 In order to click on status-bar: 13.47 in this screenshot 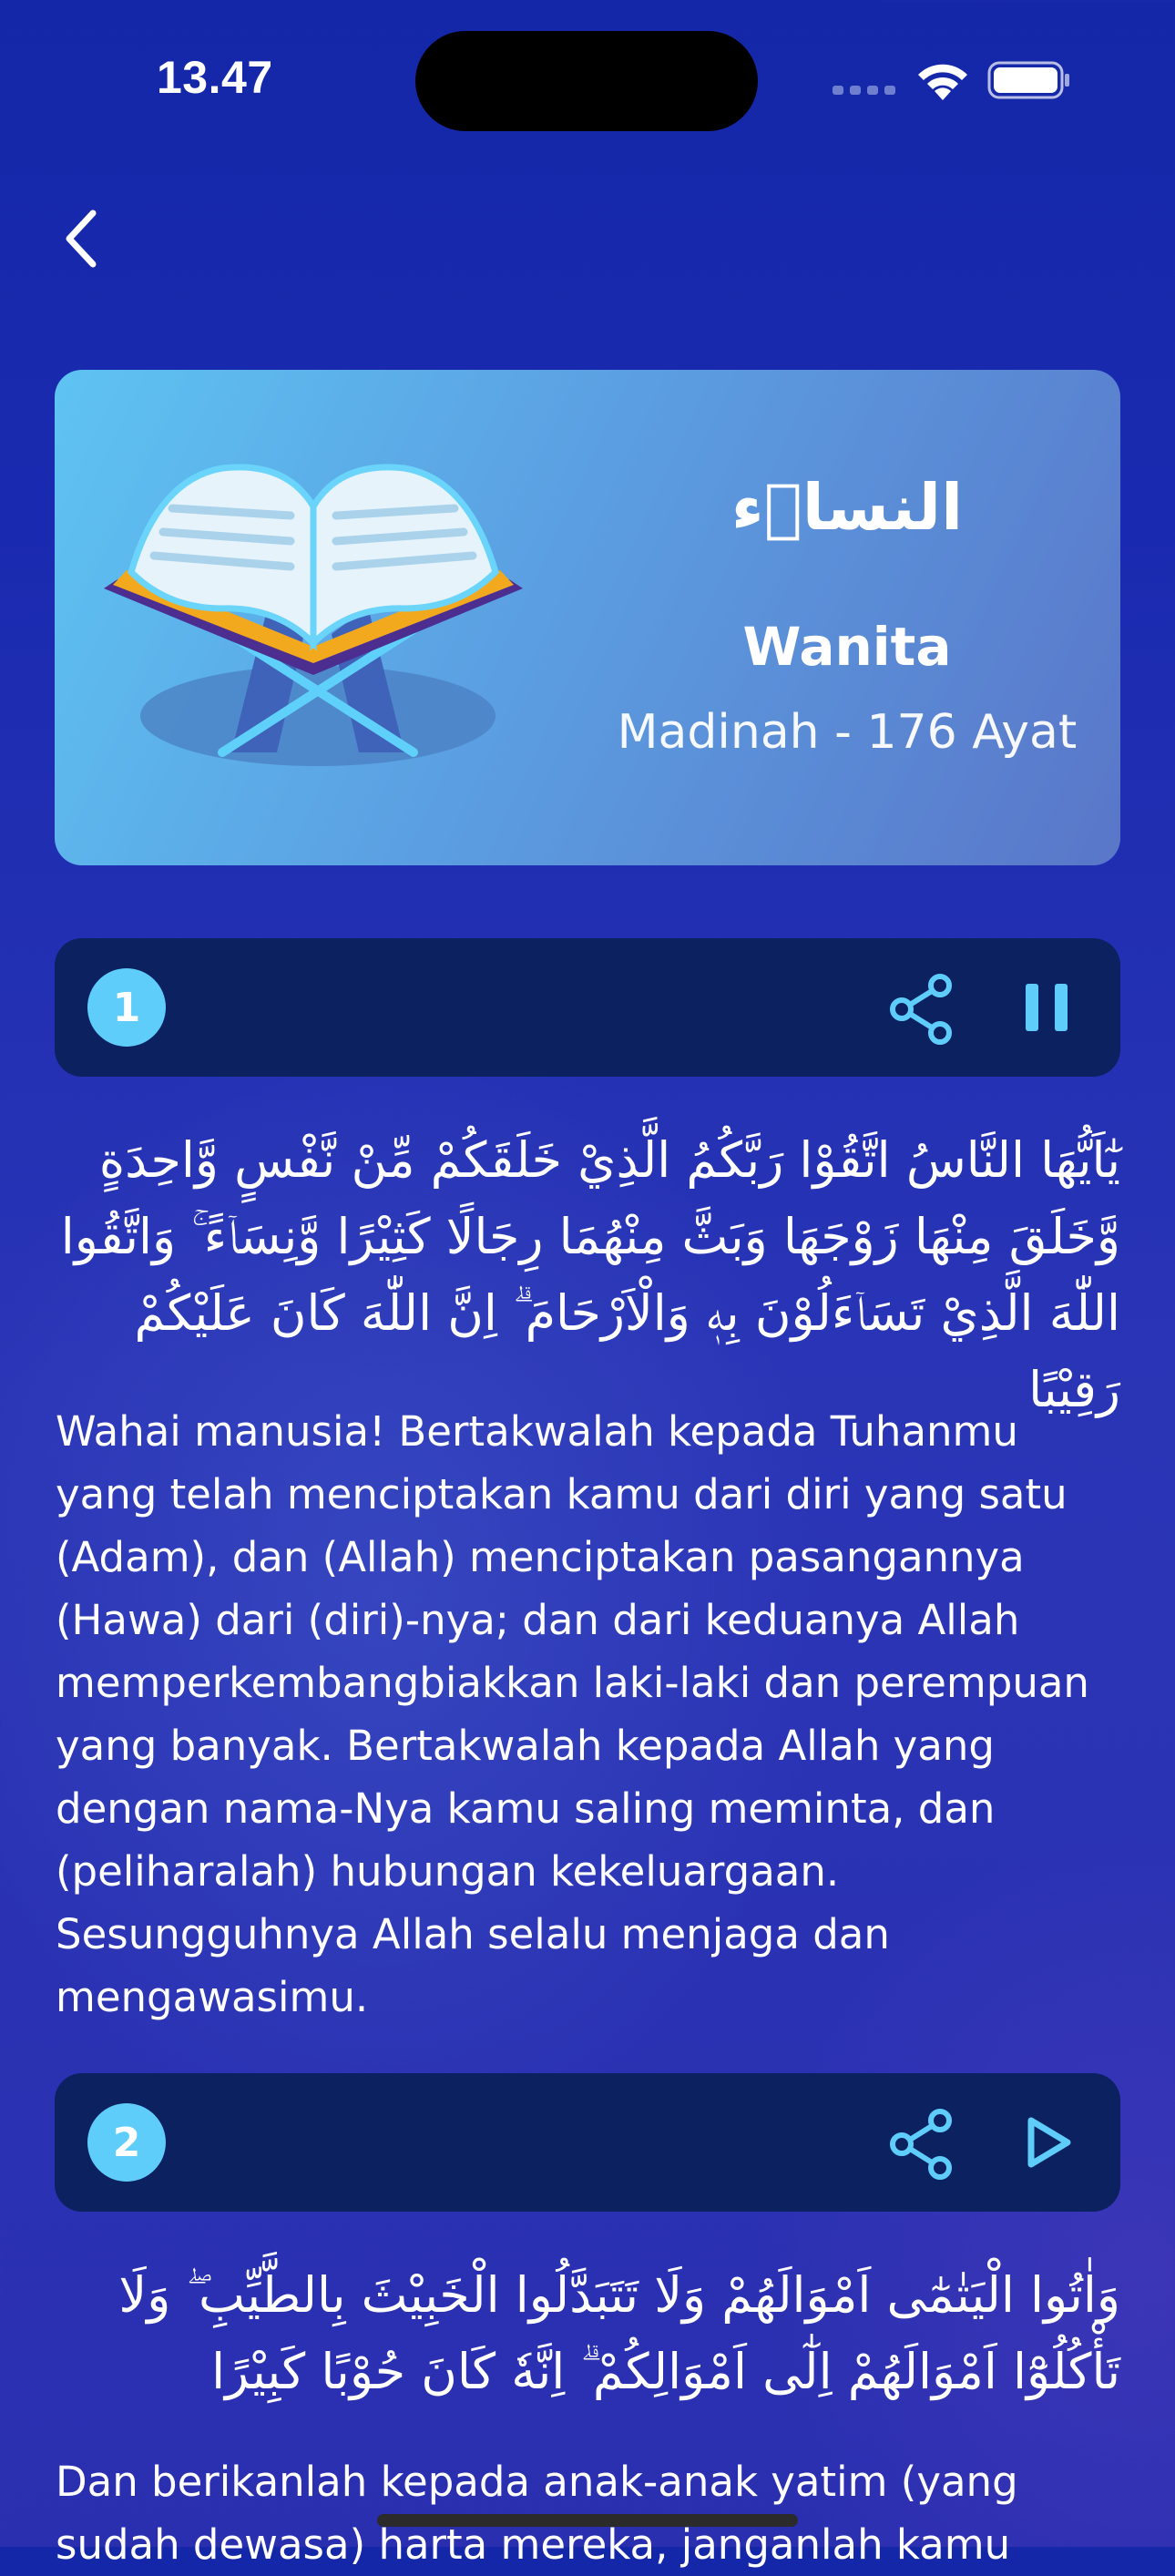, I will do `click(587, 68)`.